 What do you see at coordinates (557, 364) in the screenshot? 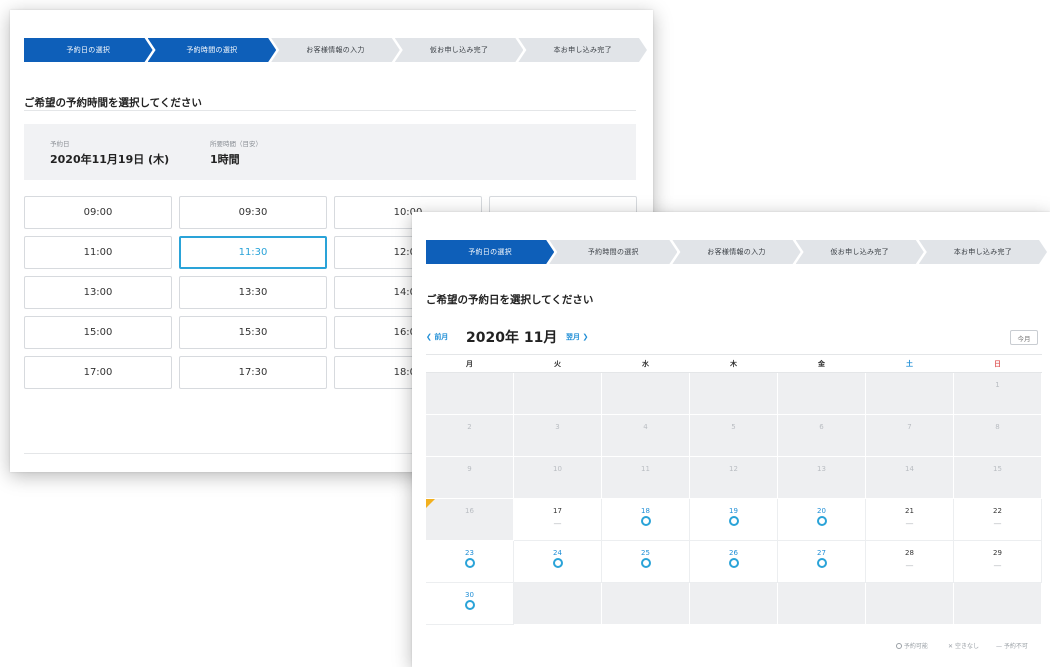
I see `weekday-label: 火` at bounding box center [557, 364].